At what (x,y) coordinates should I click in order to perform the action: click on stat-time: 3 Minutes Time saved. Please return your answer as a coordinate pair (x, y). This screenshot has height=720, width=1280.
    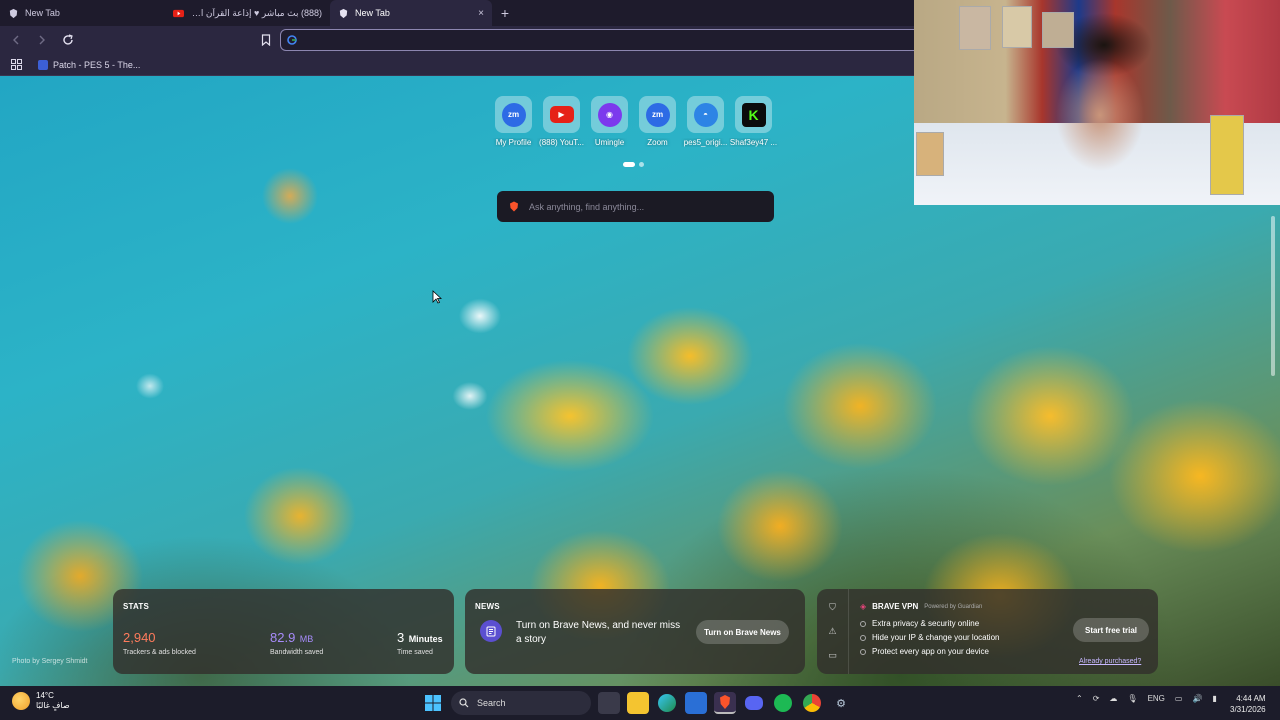
    Looking at the image, I should click on (420, 642).